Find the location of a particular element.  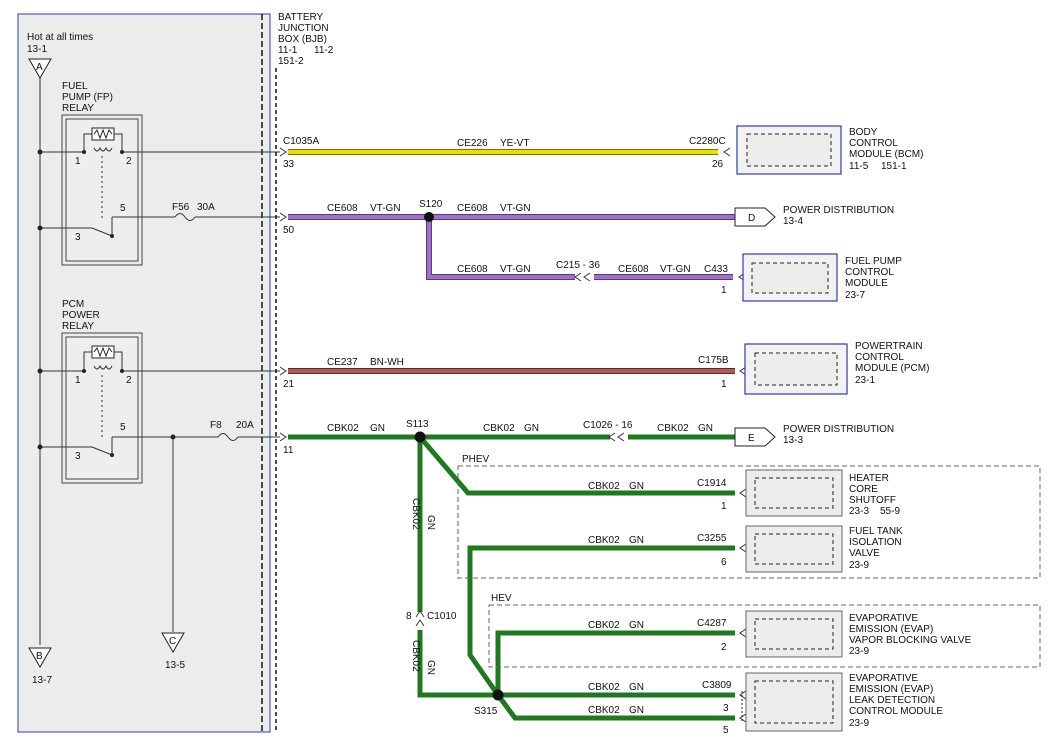

fpcm-name-2: CONTROL is located at coordinates (869, 272).